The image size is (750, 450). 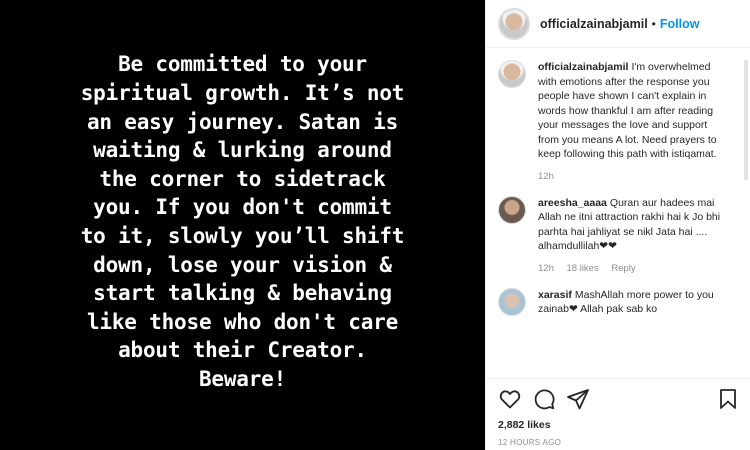 I want to click on share-icon, so click(x=578, y=399).